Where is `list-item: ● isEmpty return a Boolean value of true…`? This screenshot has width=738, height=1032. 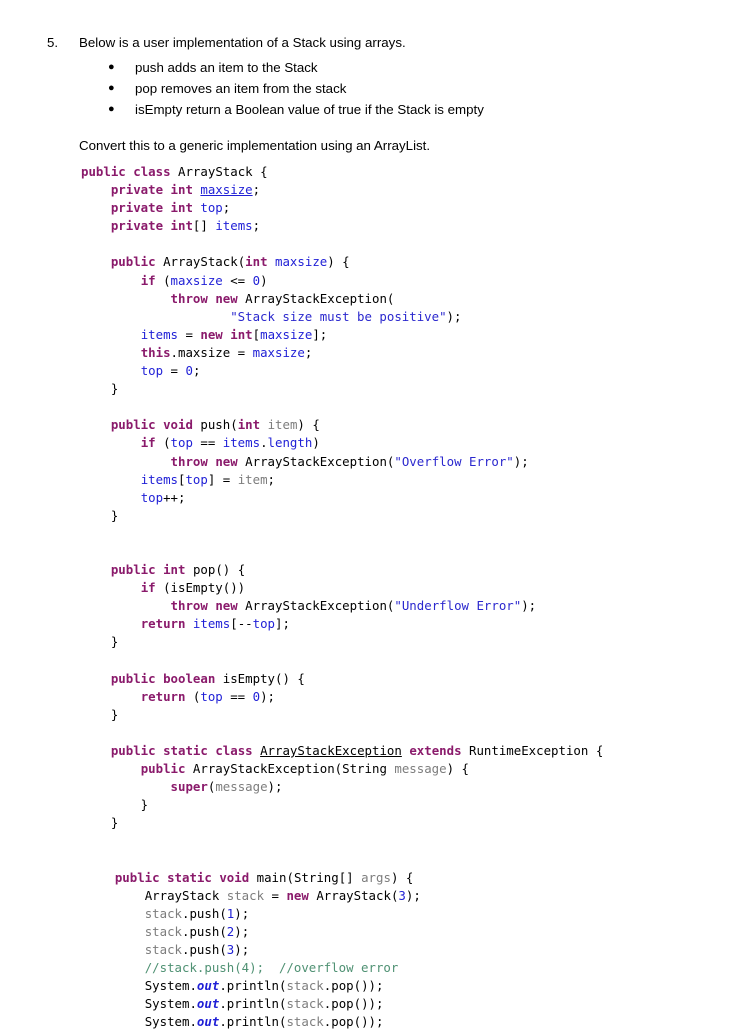
list-item: ● isEmpty return a Boolean value of true… is located at coordinates (369, 109).